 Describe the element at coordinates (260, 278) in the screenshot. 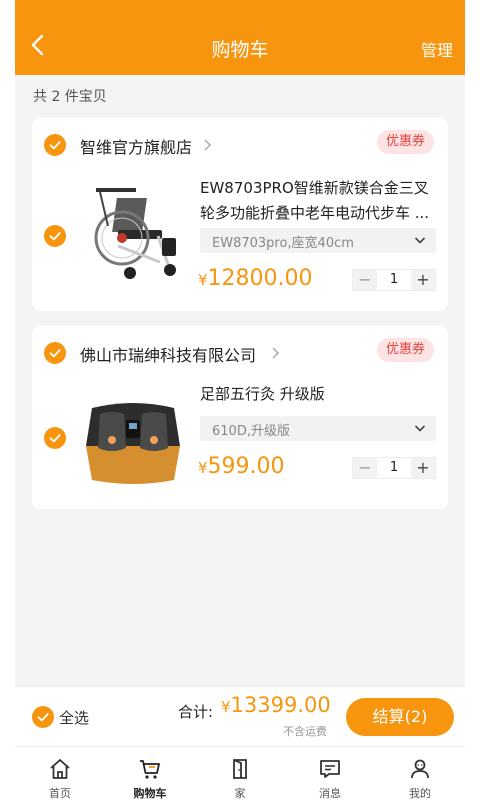

I see `price-amount: 12800.00` at that location.